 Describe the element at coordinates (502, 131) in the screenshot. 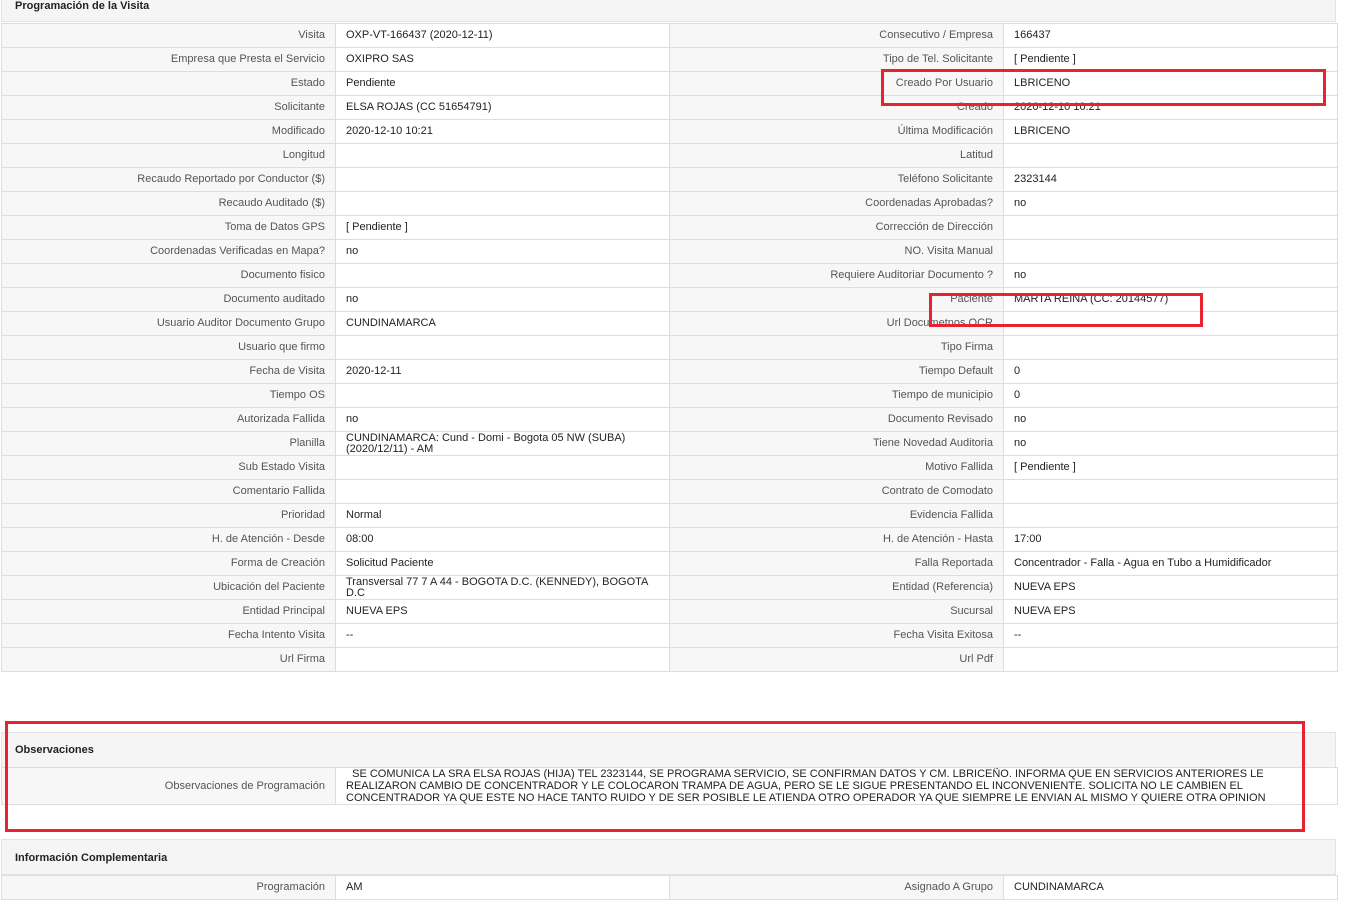

I see `field-value: 2020-12-10 10:21` at that location.